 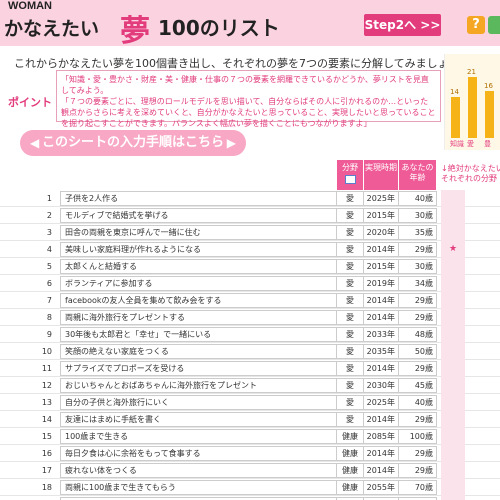 I want to click on dream-cell: 太郎くんと結婚する, so click(x=198, y=266).